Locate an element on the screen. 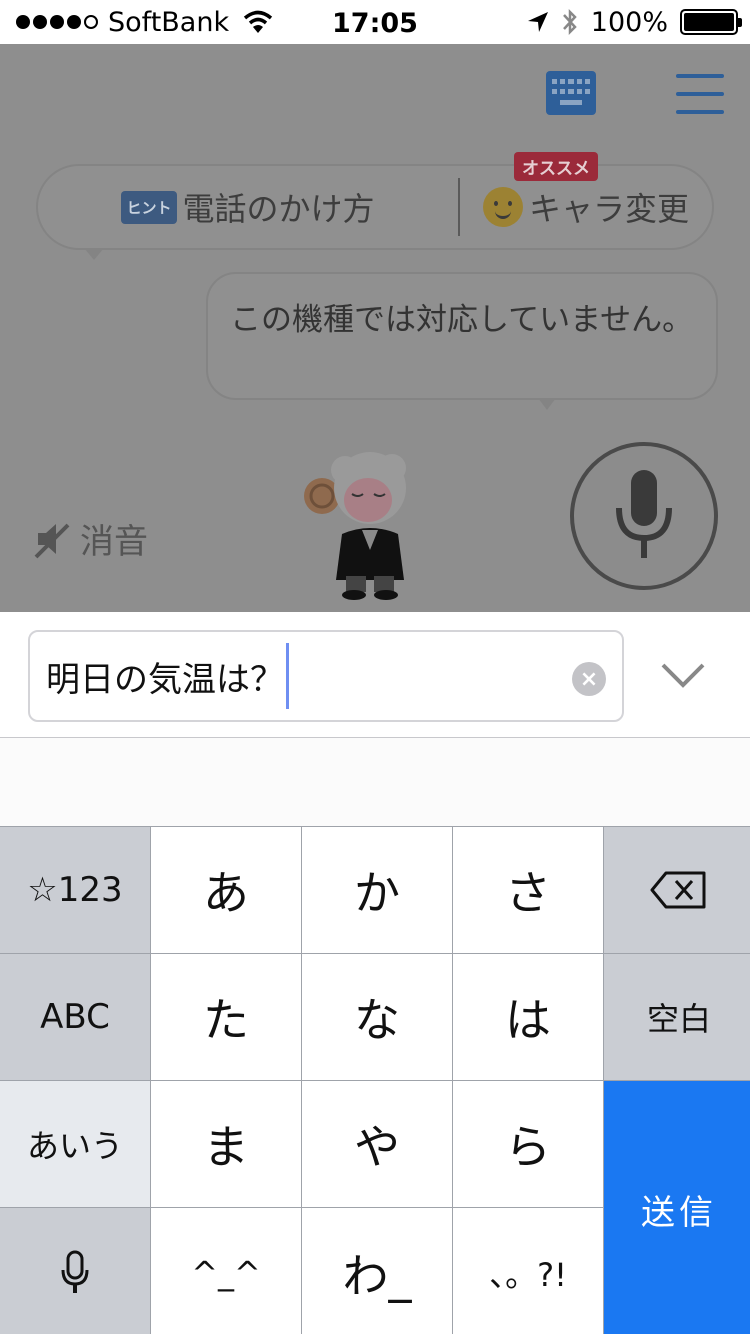 This screenshot has width=750, height=1334. hint-tag: ヒント is located at coordinates (149, 207).